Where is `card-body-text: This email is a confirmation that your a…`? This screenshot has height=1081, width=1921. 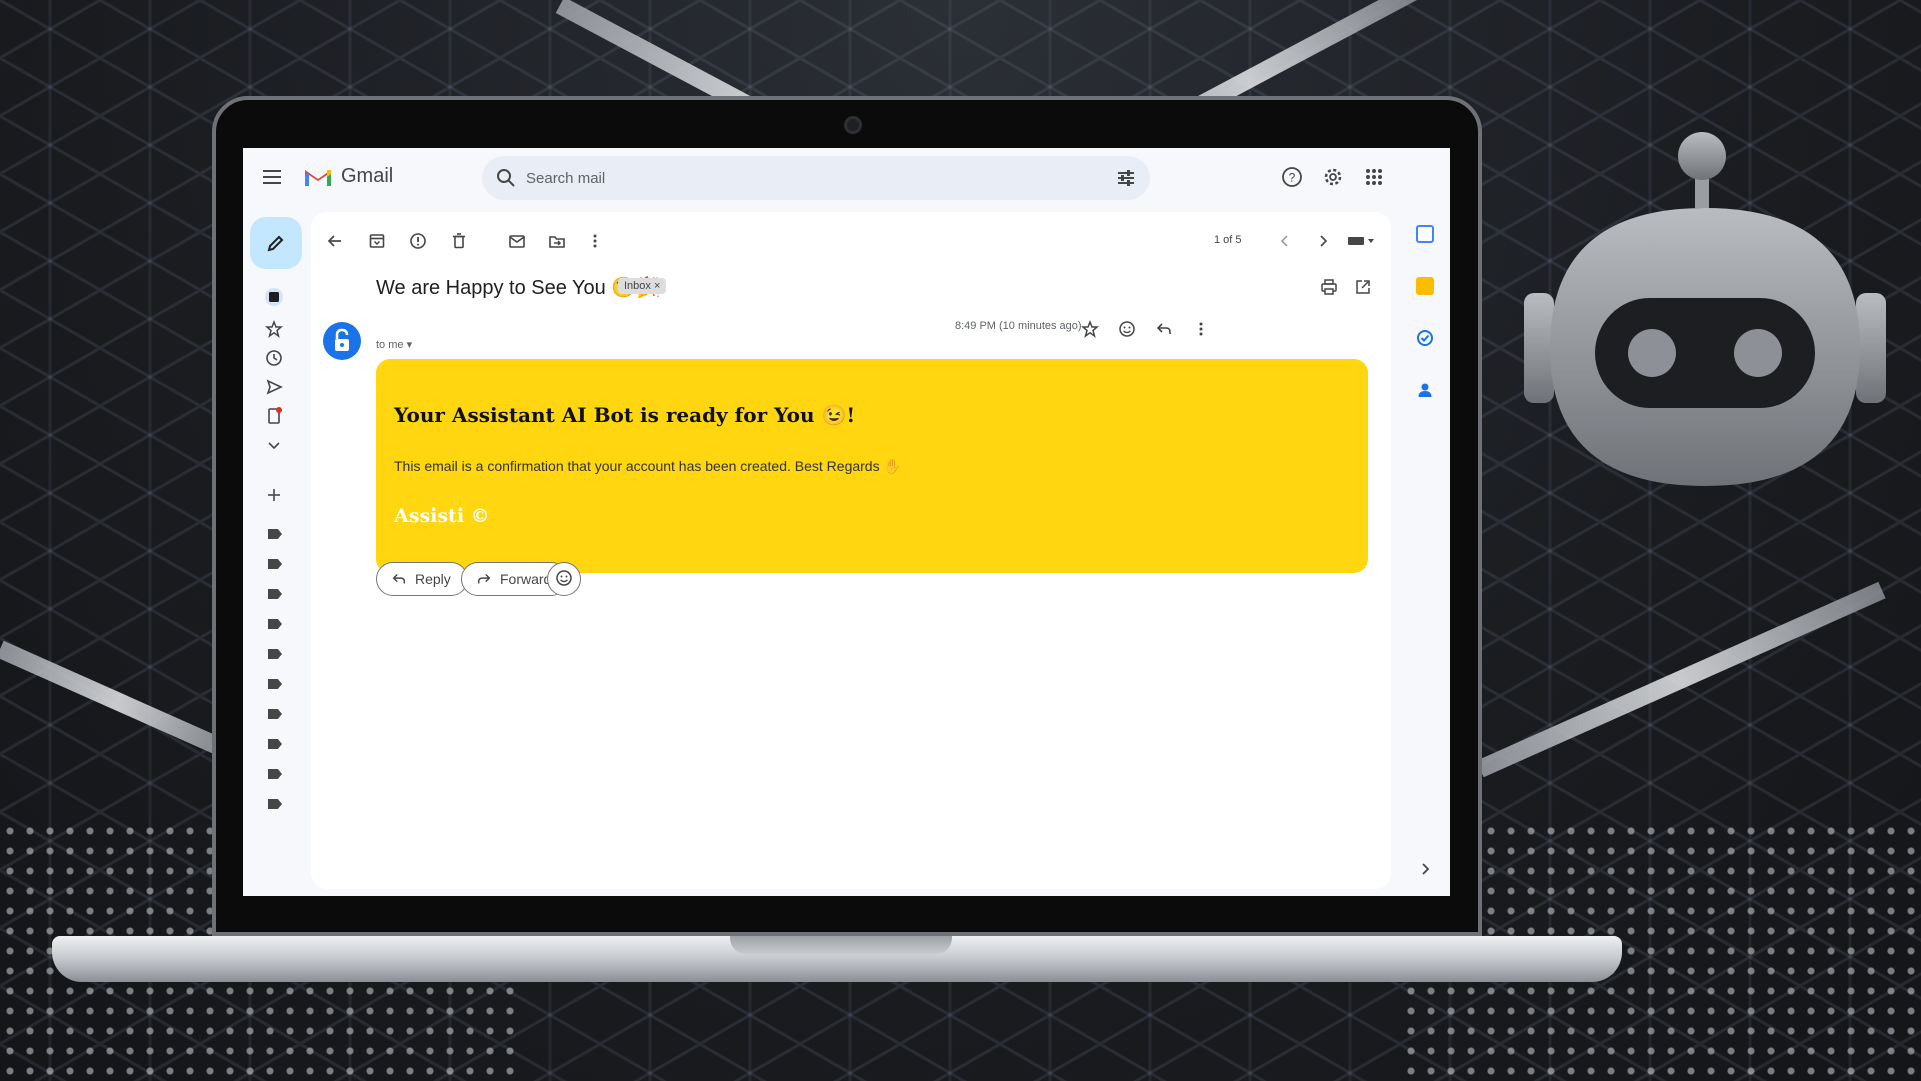
card-body-text: This email is a confirmation that your a… is located at coordinates (647, 466).